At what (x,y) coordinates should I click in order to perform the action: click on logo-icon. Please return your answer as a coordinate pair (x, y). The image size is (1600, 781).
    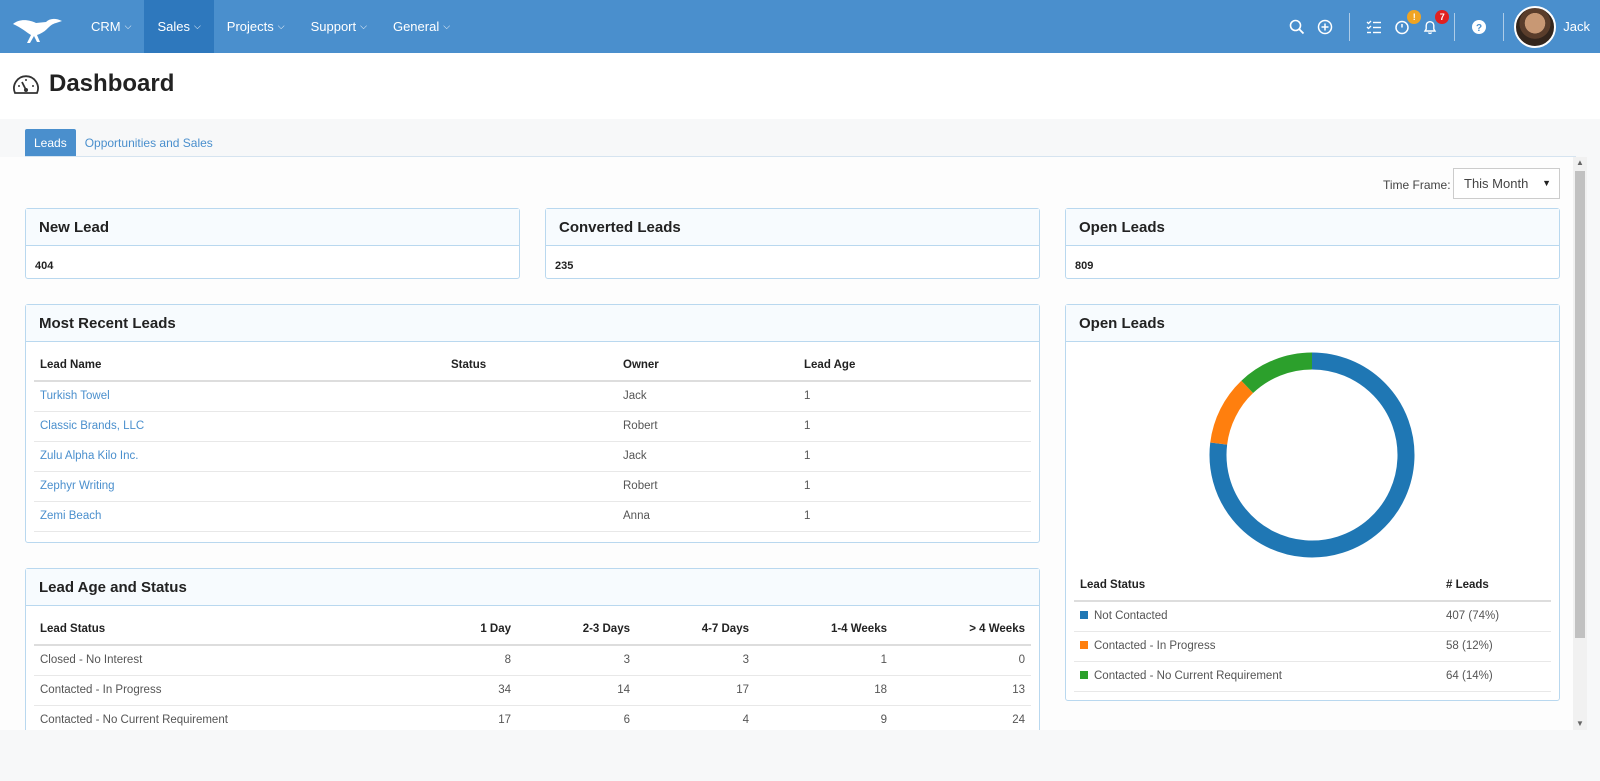
    Looking at the image, I should click on (38, 27).